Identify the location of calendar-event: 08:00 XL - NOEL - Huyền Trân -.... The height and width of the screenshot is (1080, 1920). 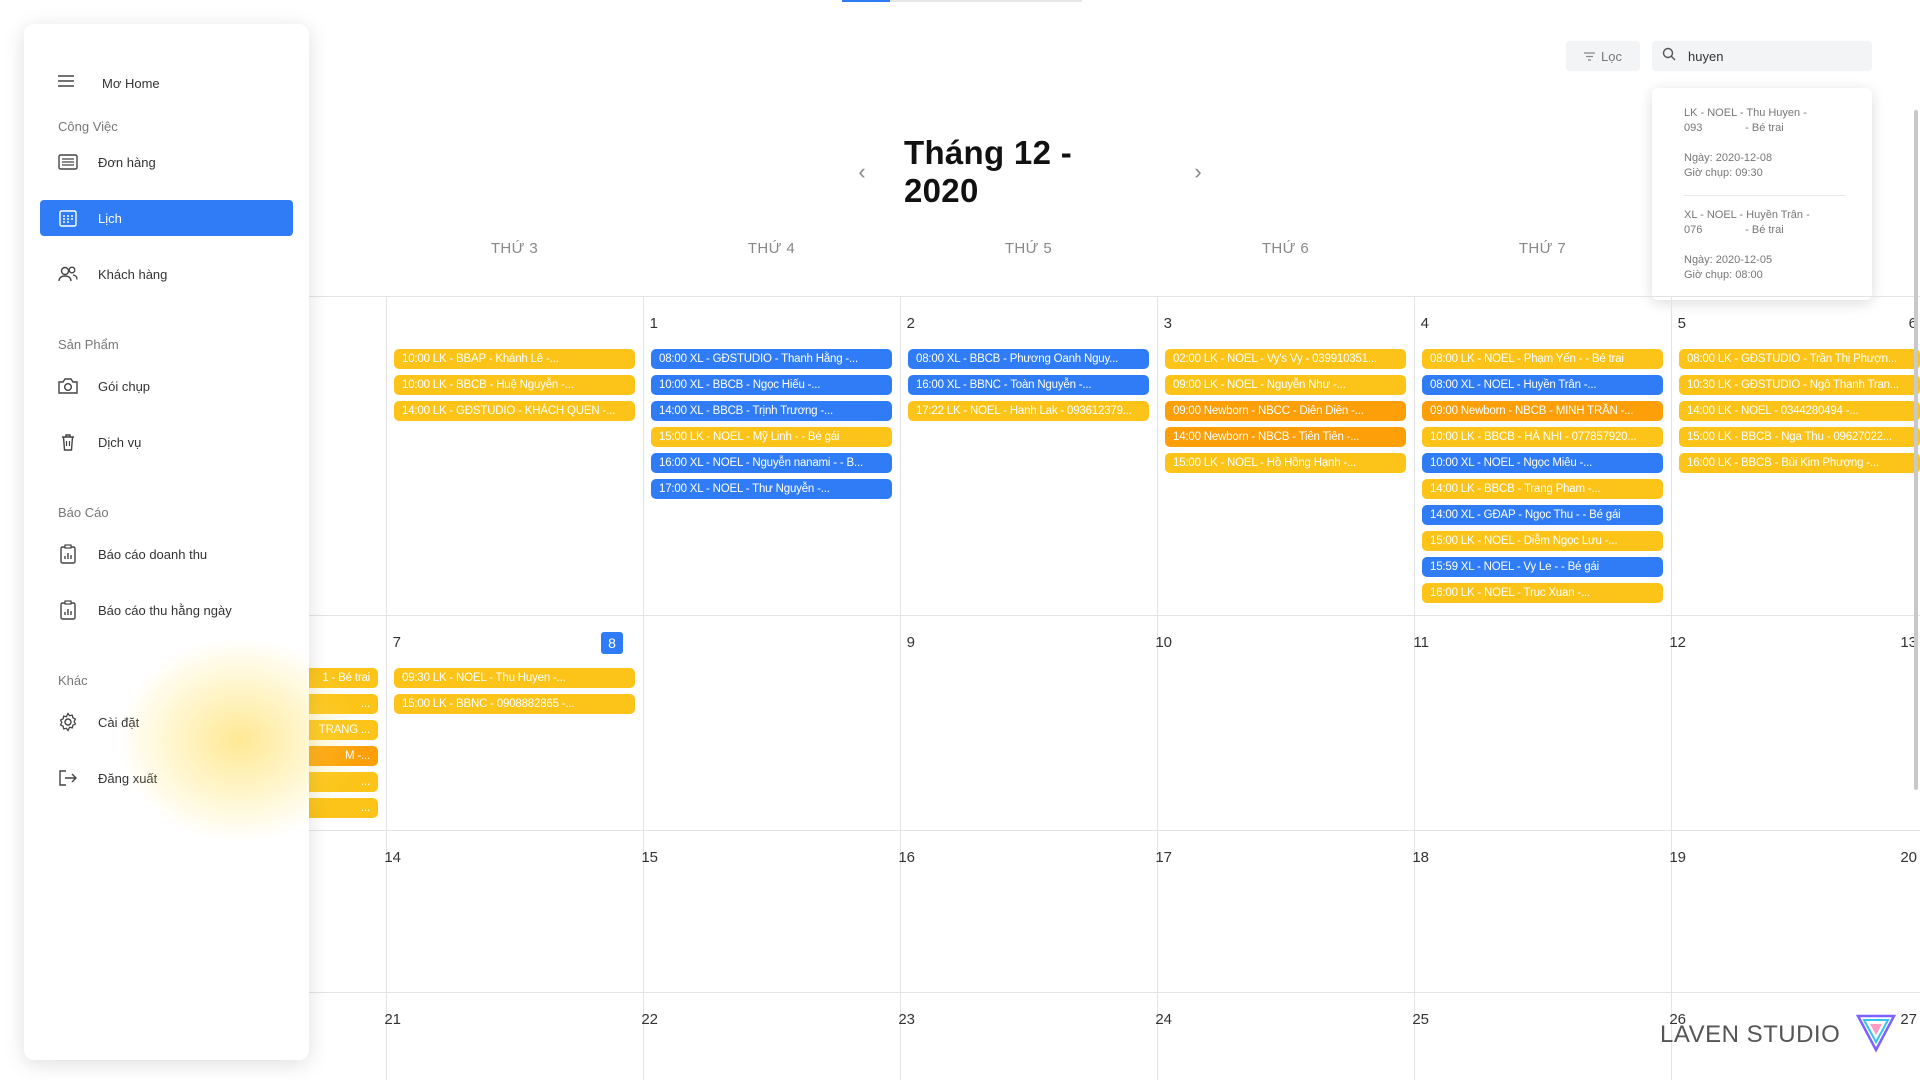
(1542, 385).